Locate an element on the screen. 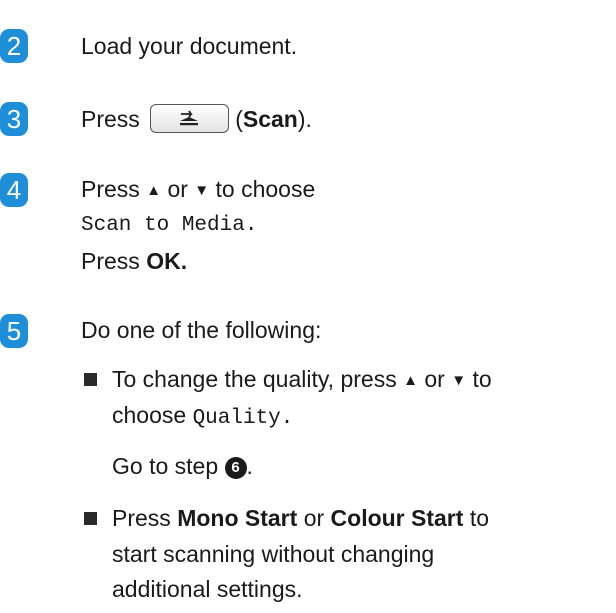  bullet-2-line-3: additional settings. is located at coordinates (207, 589).